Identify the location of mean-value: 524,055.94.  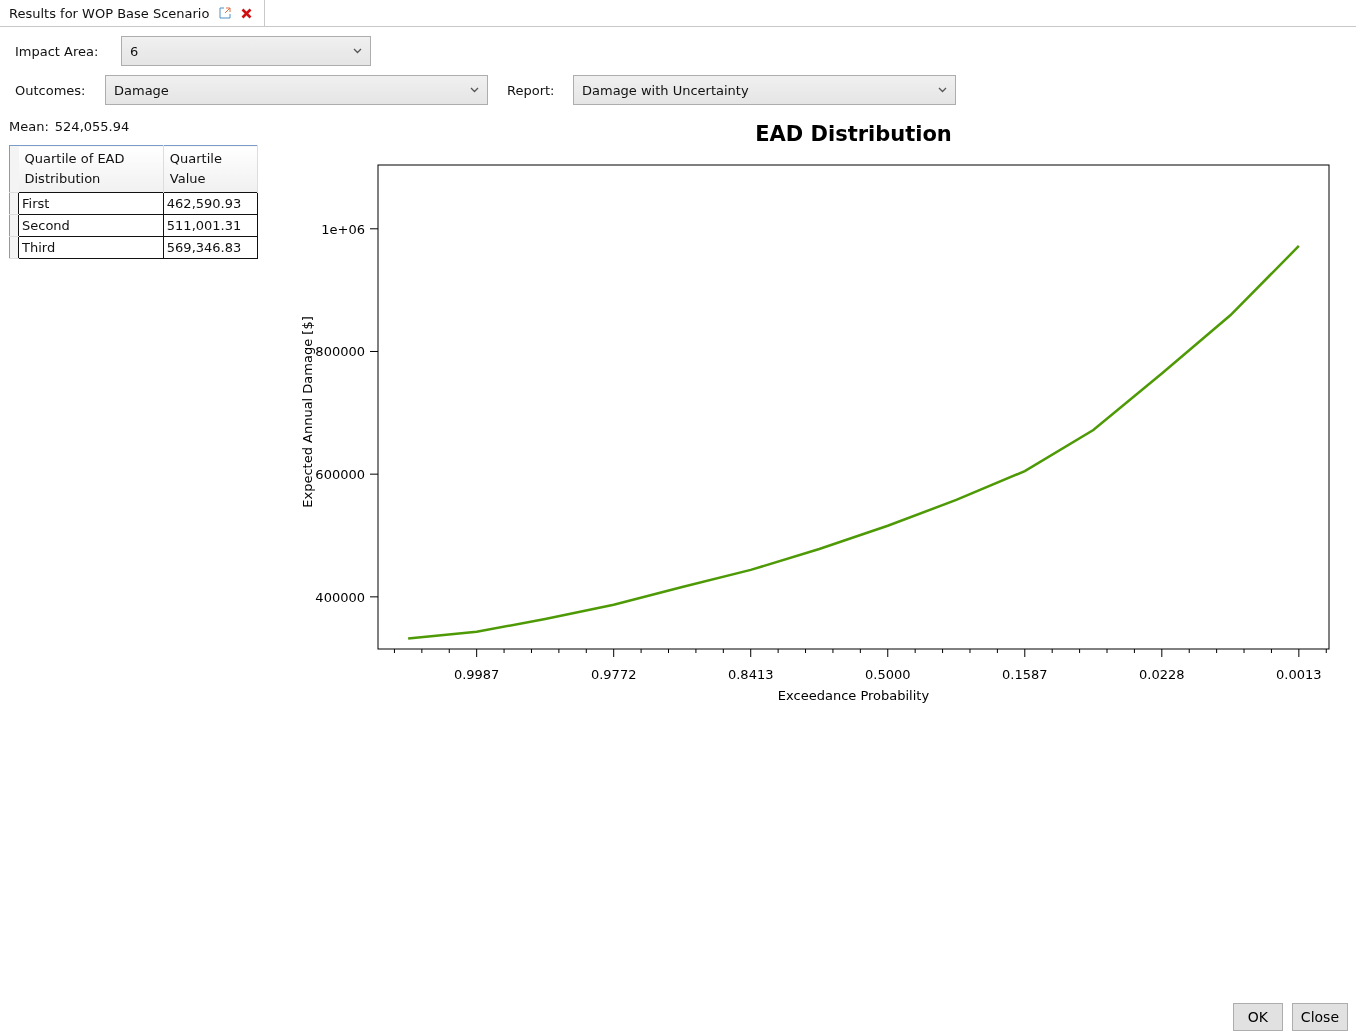
(92, 126).